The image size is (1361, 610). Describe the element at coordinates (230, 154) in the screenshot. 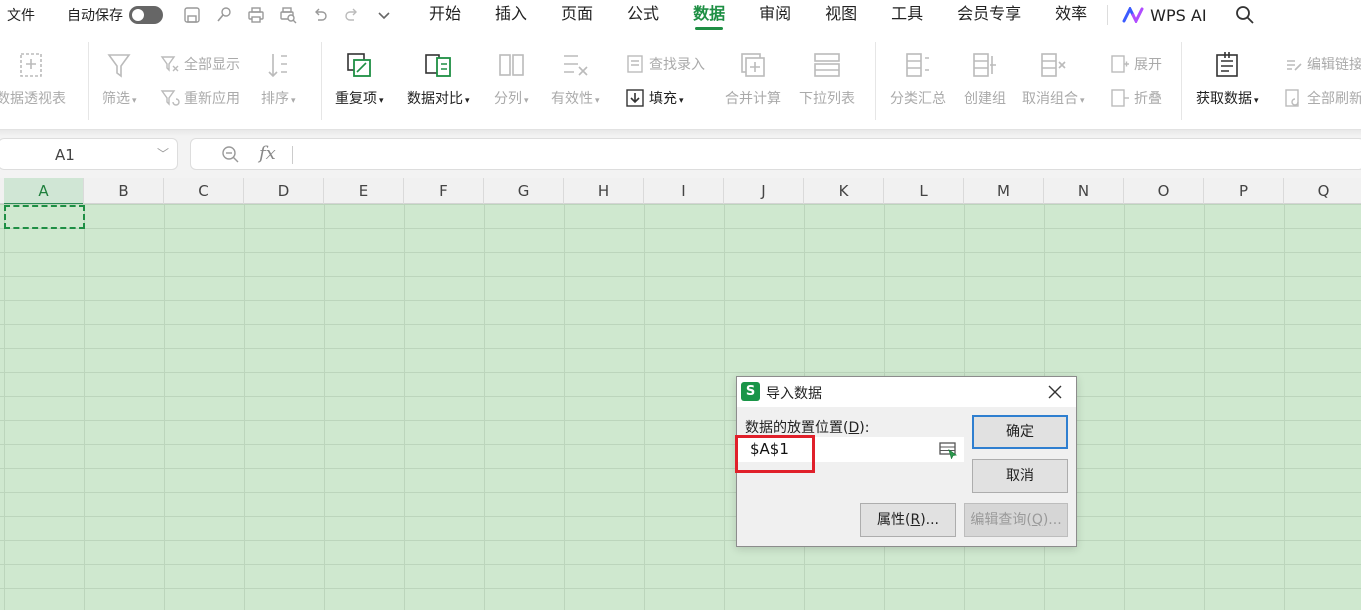

I see `zoom-icon` at that location.